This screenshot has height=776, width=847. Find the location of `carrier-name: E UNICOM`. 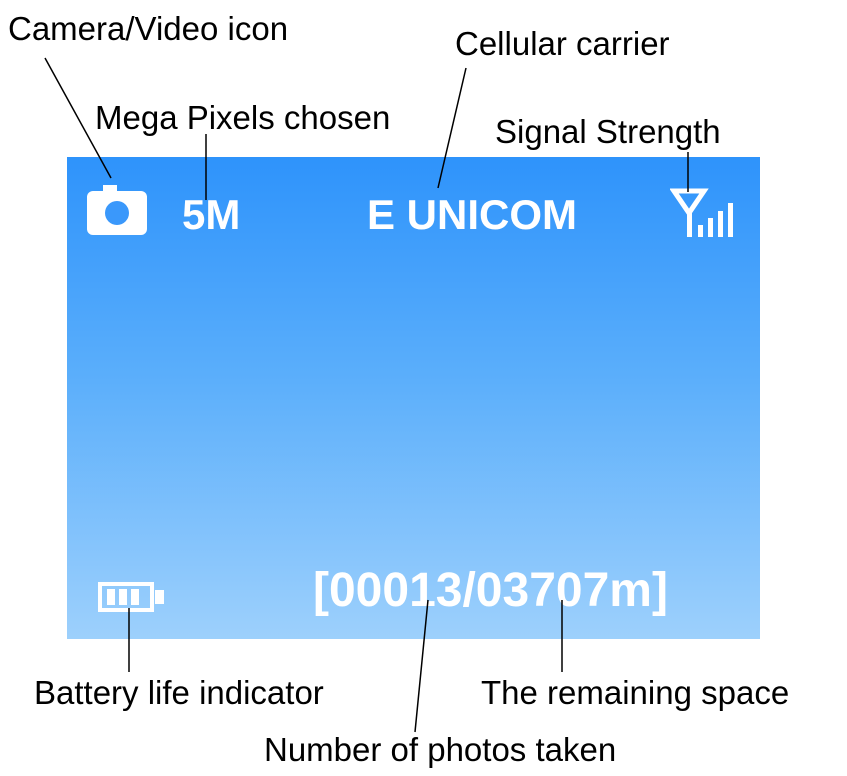

carrier-name: E UNICOM is located at coordinates (472, 214).